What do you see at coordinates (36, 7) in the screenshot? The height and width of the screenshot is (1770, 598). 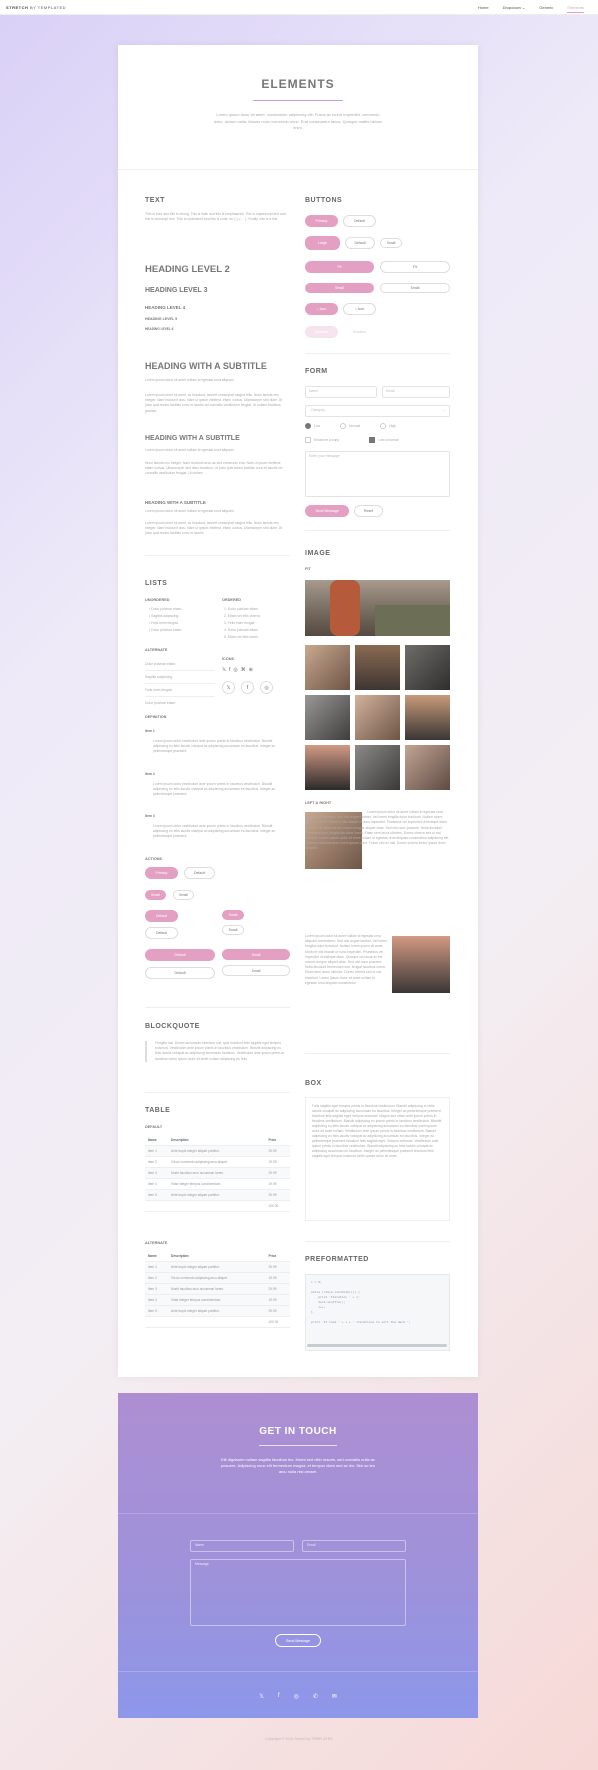 I see `brand-logo: STRETCH BY TEMPLATED` at bounding box center [36, 7].